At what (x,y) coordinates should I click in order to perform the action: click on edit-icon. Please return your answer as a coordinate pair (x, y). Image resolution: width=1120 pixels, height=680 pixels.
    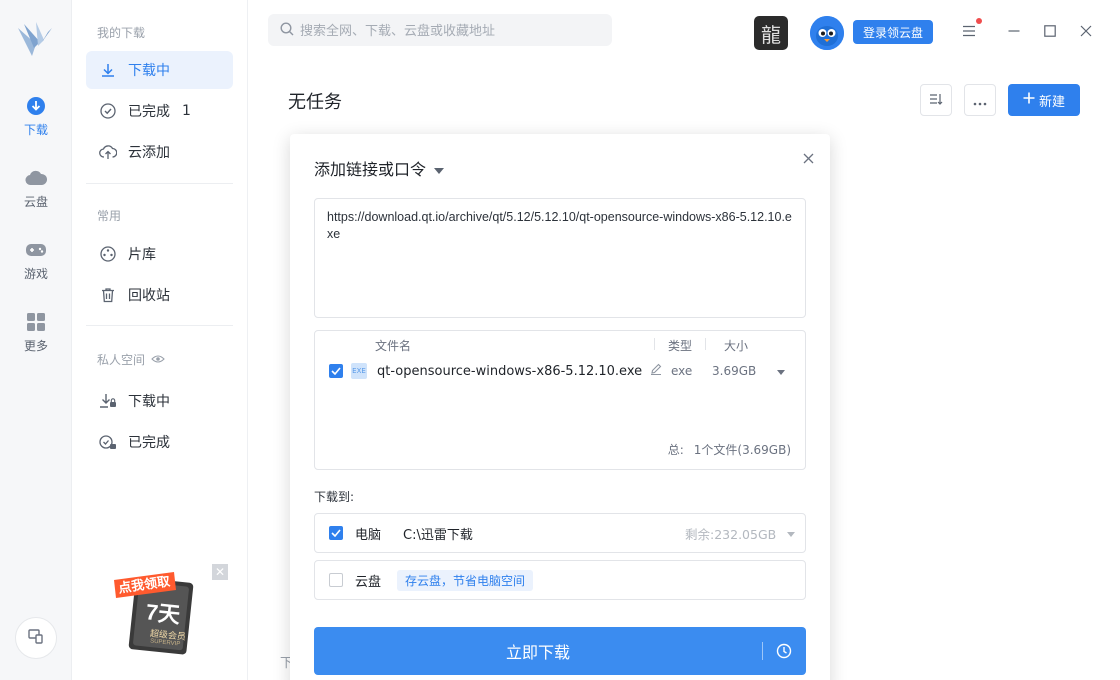
    Looking at the image, I should click on (656, 371).